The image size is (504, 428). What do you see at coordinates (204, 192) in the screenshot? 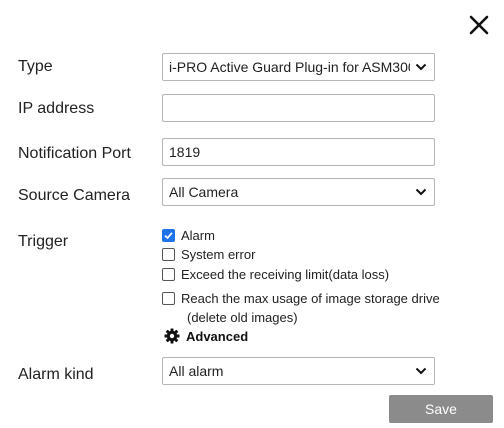
I see `source-camera-value: All Camera` at bounding box center [204, 192].